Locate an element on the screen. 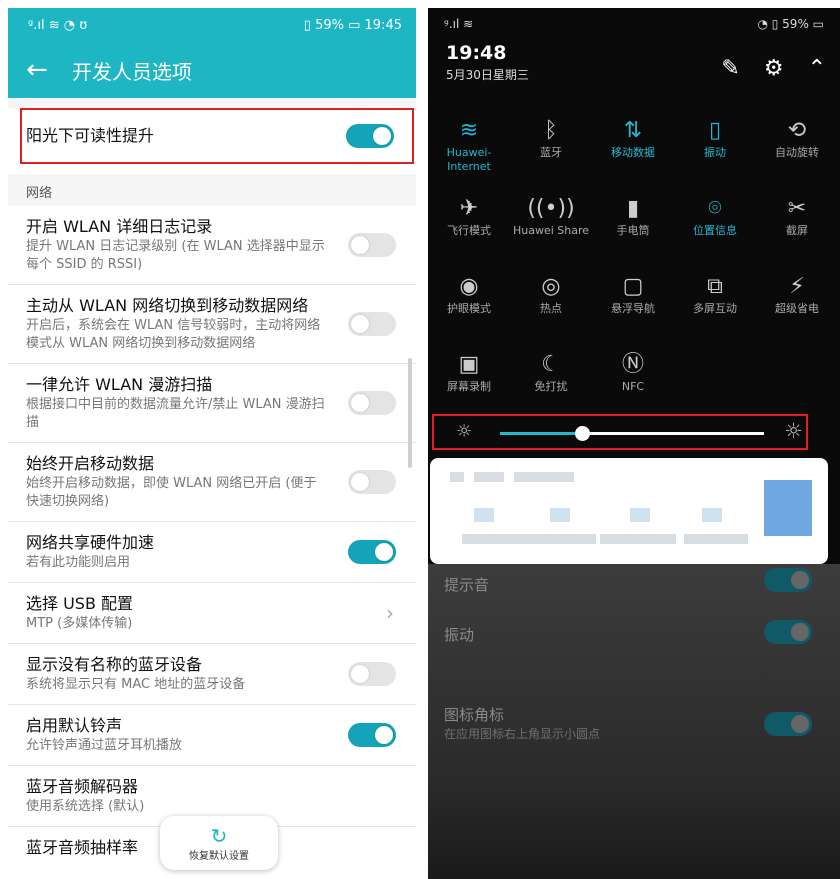 This screenshot has height=879, width=840. quick-tile: ⌾ 位置信息 is located at coordinates (715, 233).